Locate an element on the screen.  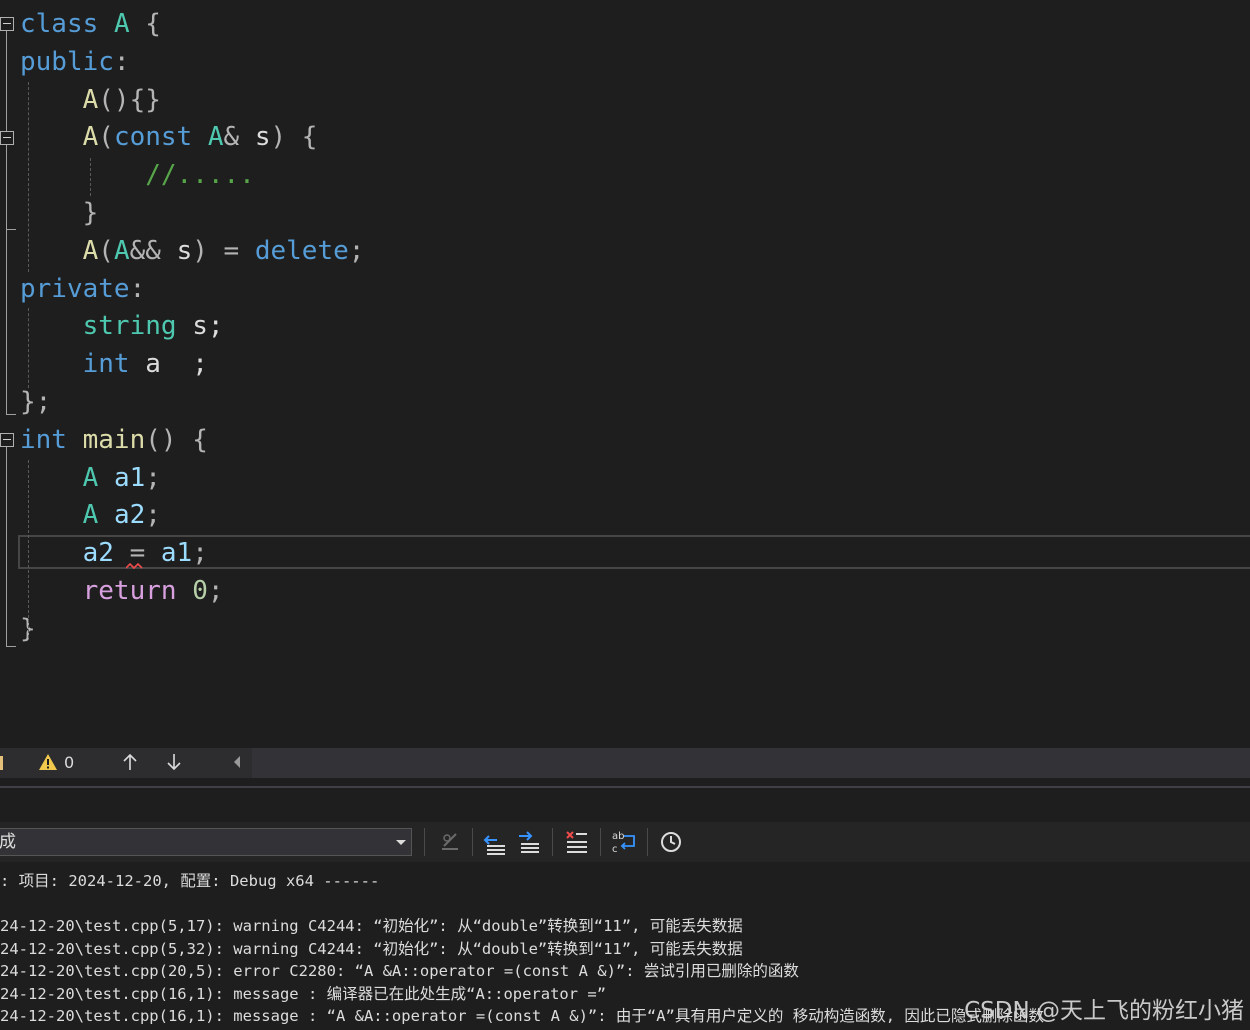
code-line: class A { is located at coordinates (90, 24).